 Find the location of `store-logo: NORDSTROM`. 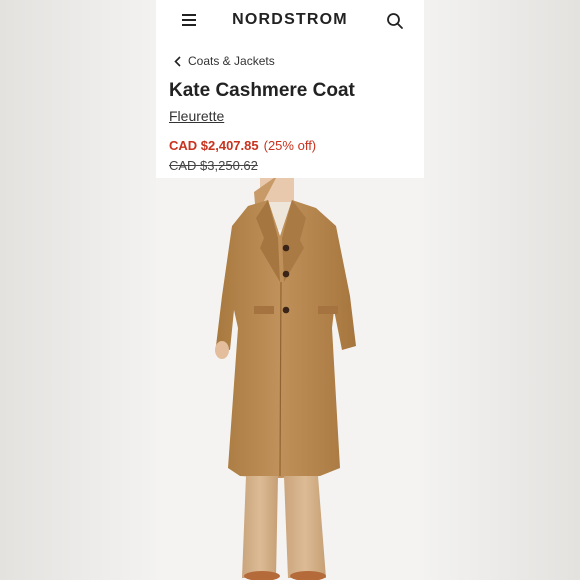

store-logo: NORDSTROM is located at coordinates (290, 20).